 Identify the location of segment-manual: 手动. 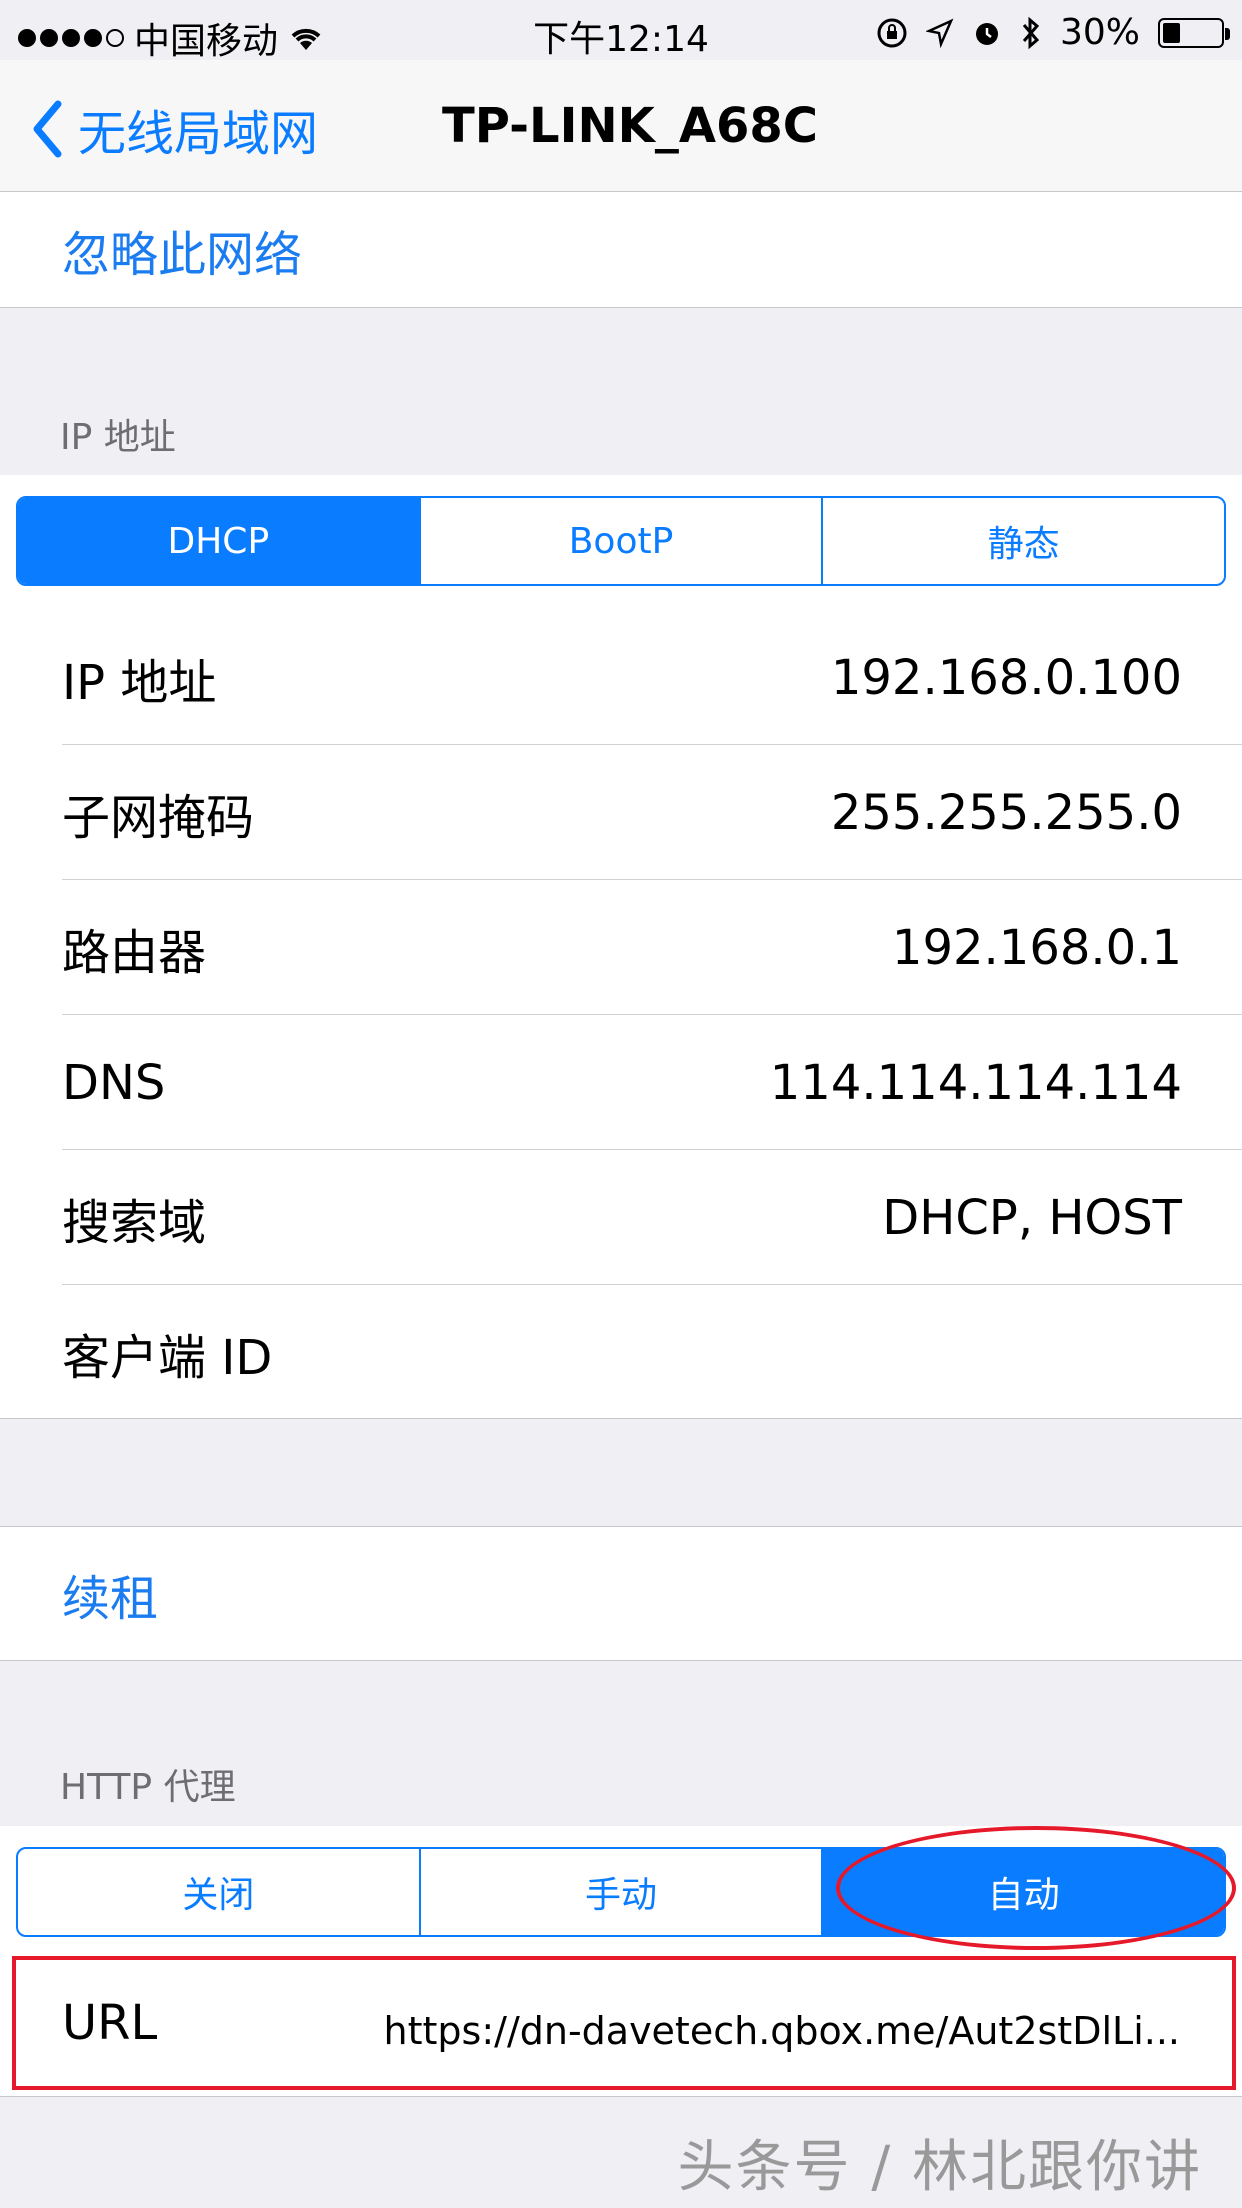
(622, 1892).